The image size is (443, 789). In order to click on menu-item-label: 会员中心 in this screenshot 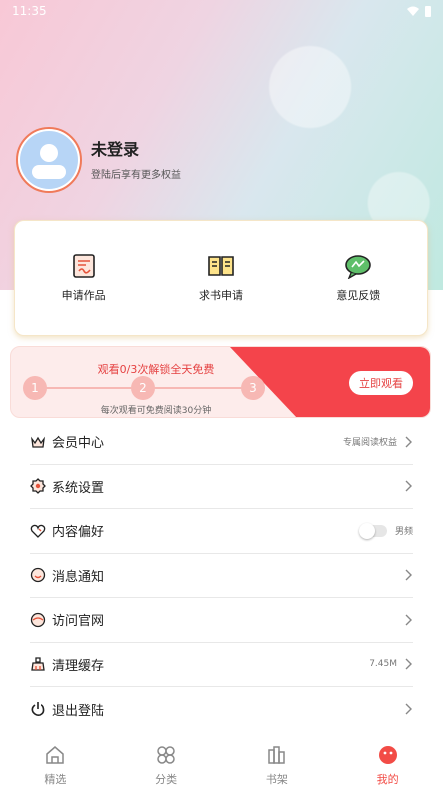, I will do `click(78, 444)`.